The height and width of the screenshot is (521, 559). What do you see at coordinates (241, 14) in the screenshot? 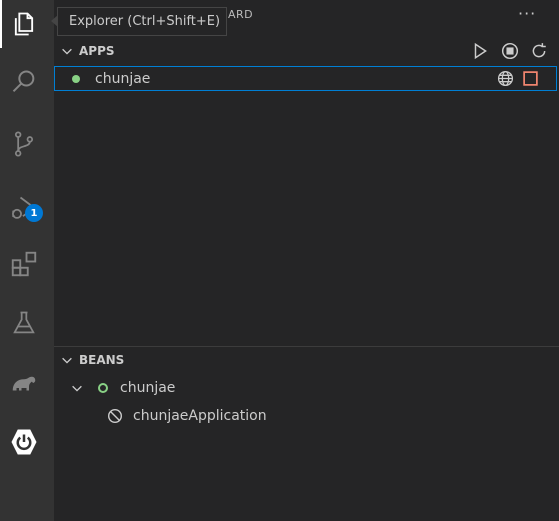
I see `sidebar-title: ARD` at bounding box center [241, 14].